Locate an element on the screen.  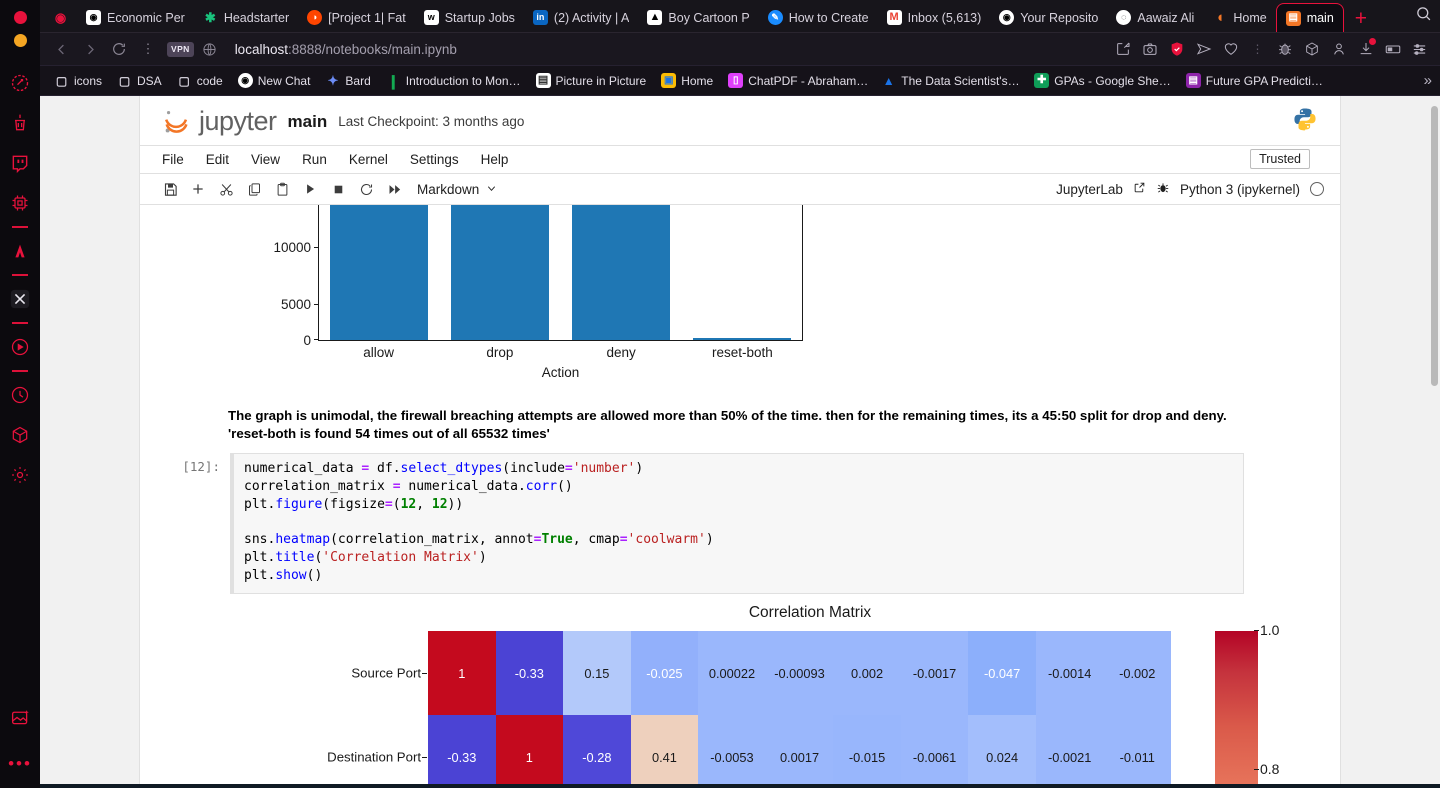
menu-kernel: Kernel is located at coordinates (368, 159).